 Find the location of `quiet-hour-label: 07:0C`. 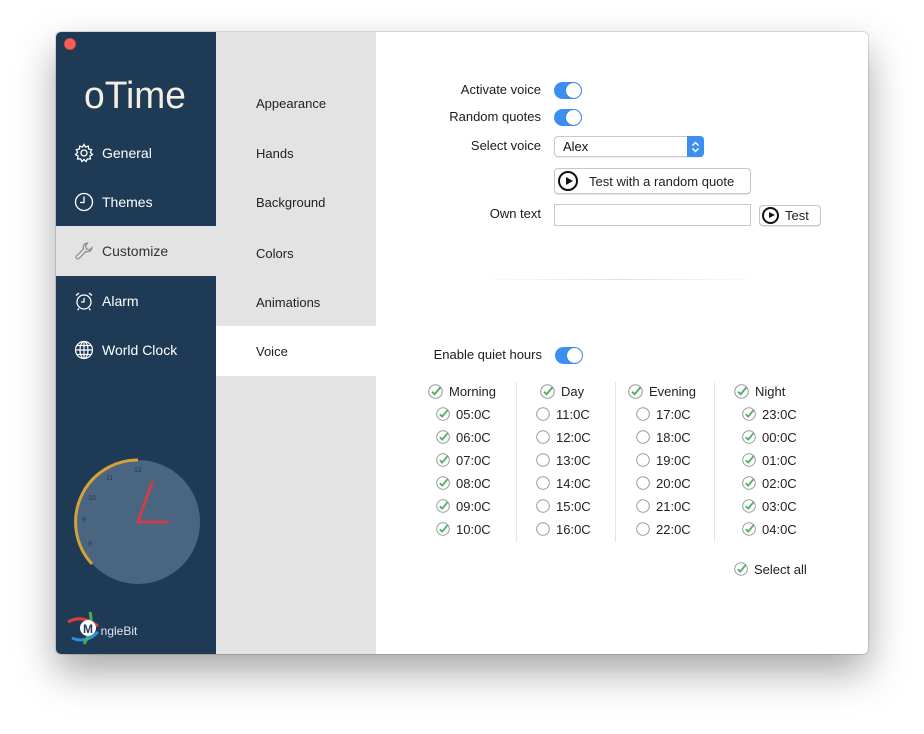

quiet-hour-label: 07:0C is located at coordinates (473, 460).